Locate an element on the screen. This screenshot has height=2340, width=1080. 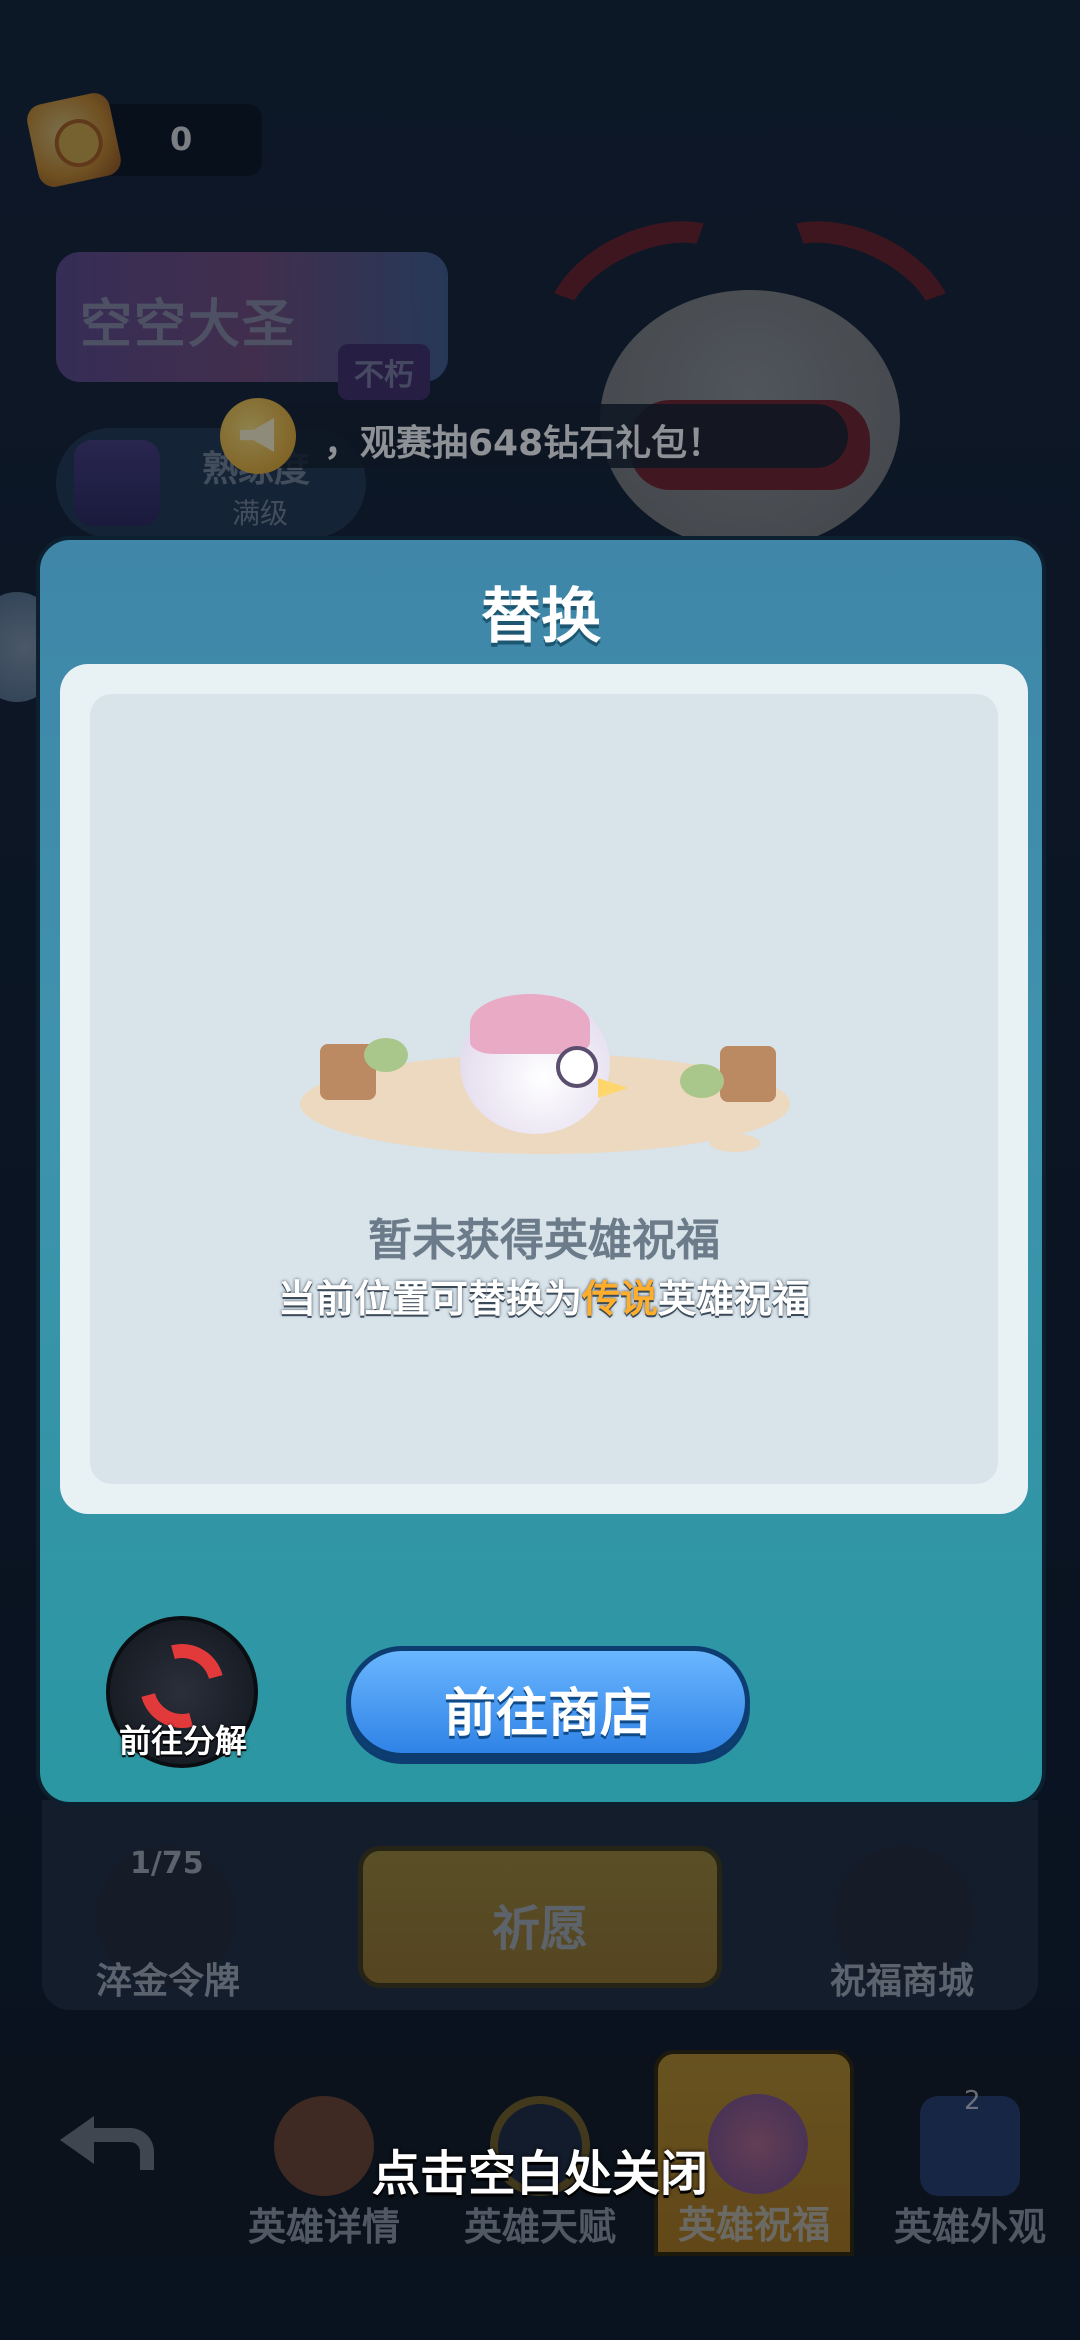
dialog-title: 替换 is located at coordinates (541, 617).